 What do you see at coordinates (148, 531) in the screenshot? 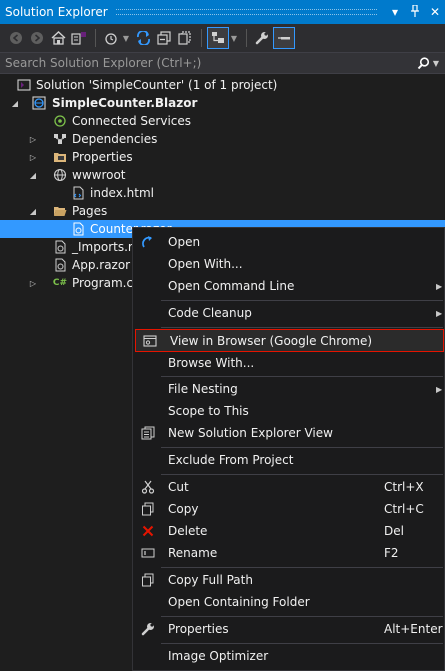
I see `delete-x-icon` at bounding box center [148, 531].